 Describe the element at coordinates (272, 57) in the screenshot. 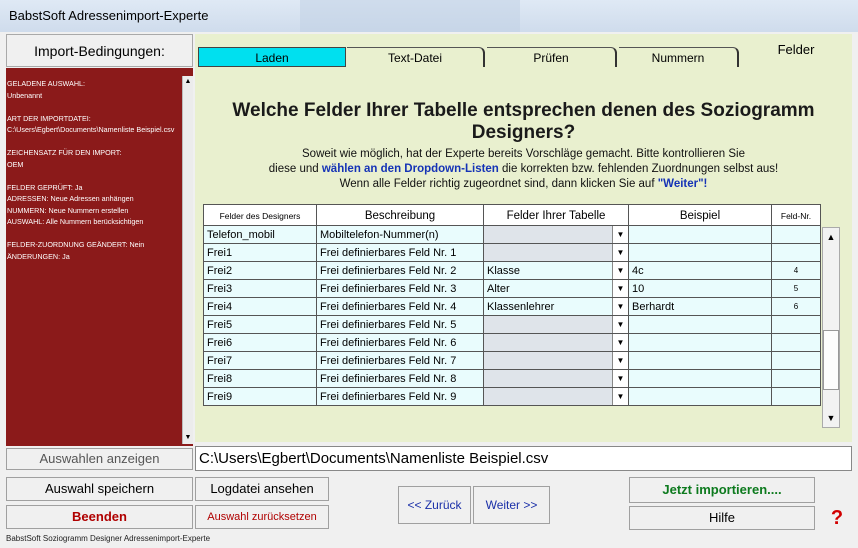

I see `tab-laden: Laden` at that location.